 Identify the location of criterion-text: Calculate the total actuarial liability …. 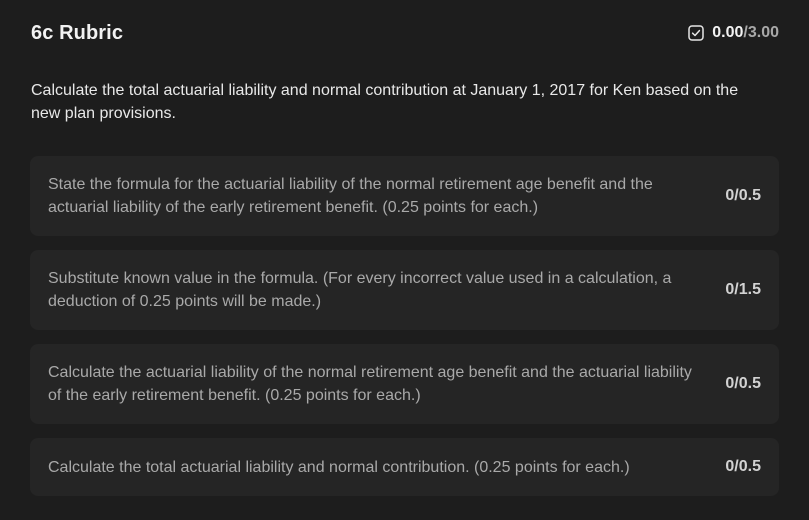
(339, 467).